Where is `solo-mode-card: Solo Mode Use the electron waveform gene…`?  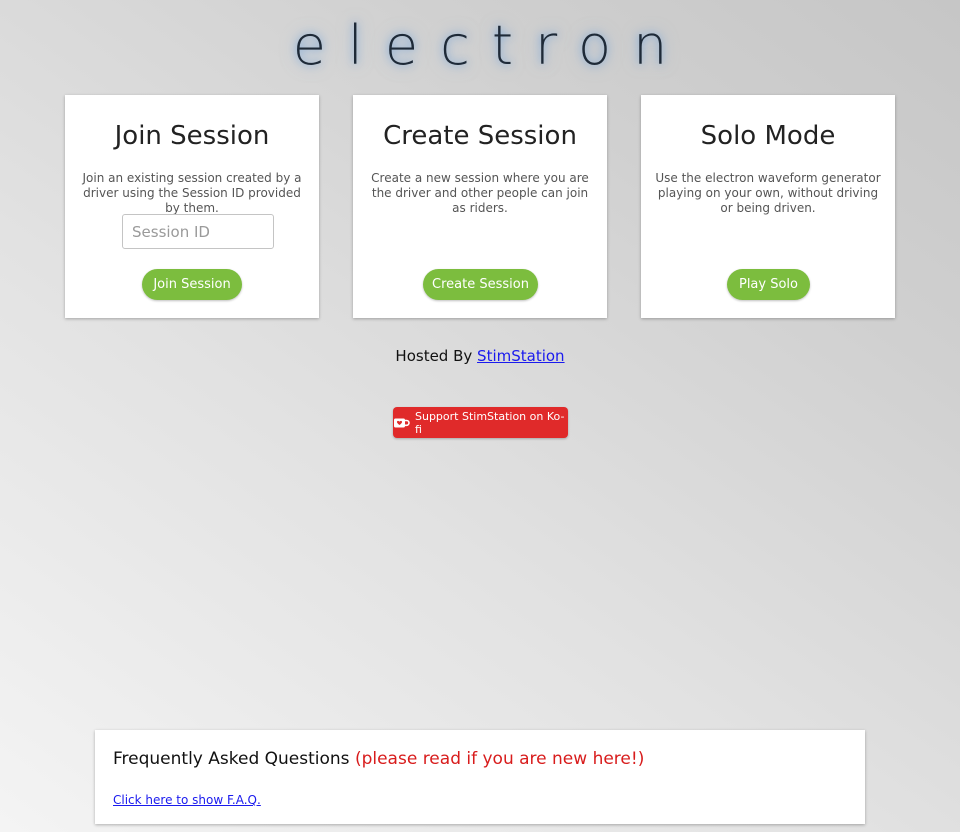
solo-mode-card: Solo Mode Use the electron waveform gene… is located at coordinates (768, 206).